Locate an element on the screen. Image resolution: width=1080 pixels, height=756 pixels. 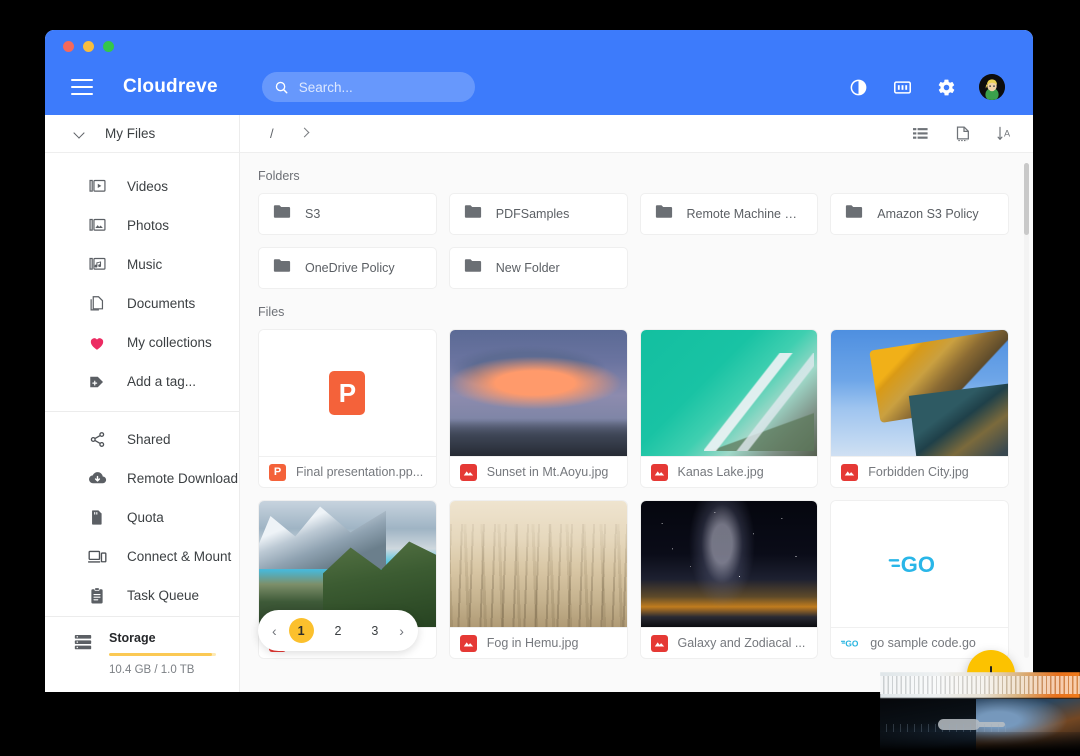
sidebar-item-videos: Videos is located at coordinates (142, 186).